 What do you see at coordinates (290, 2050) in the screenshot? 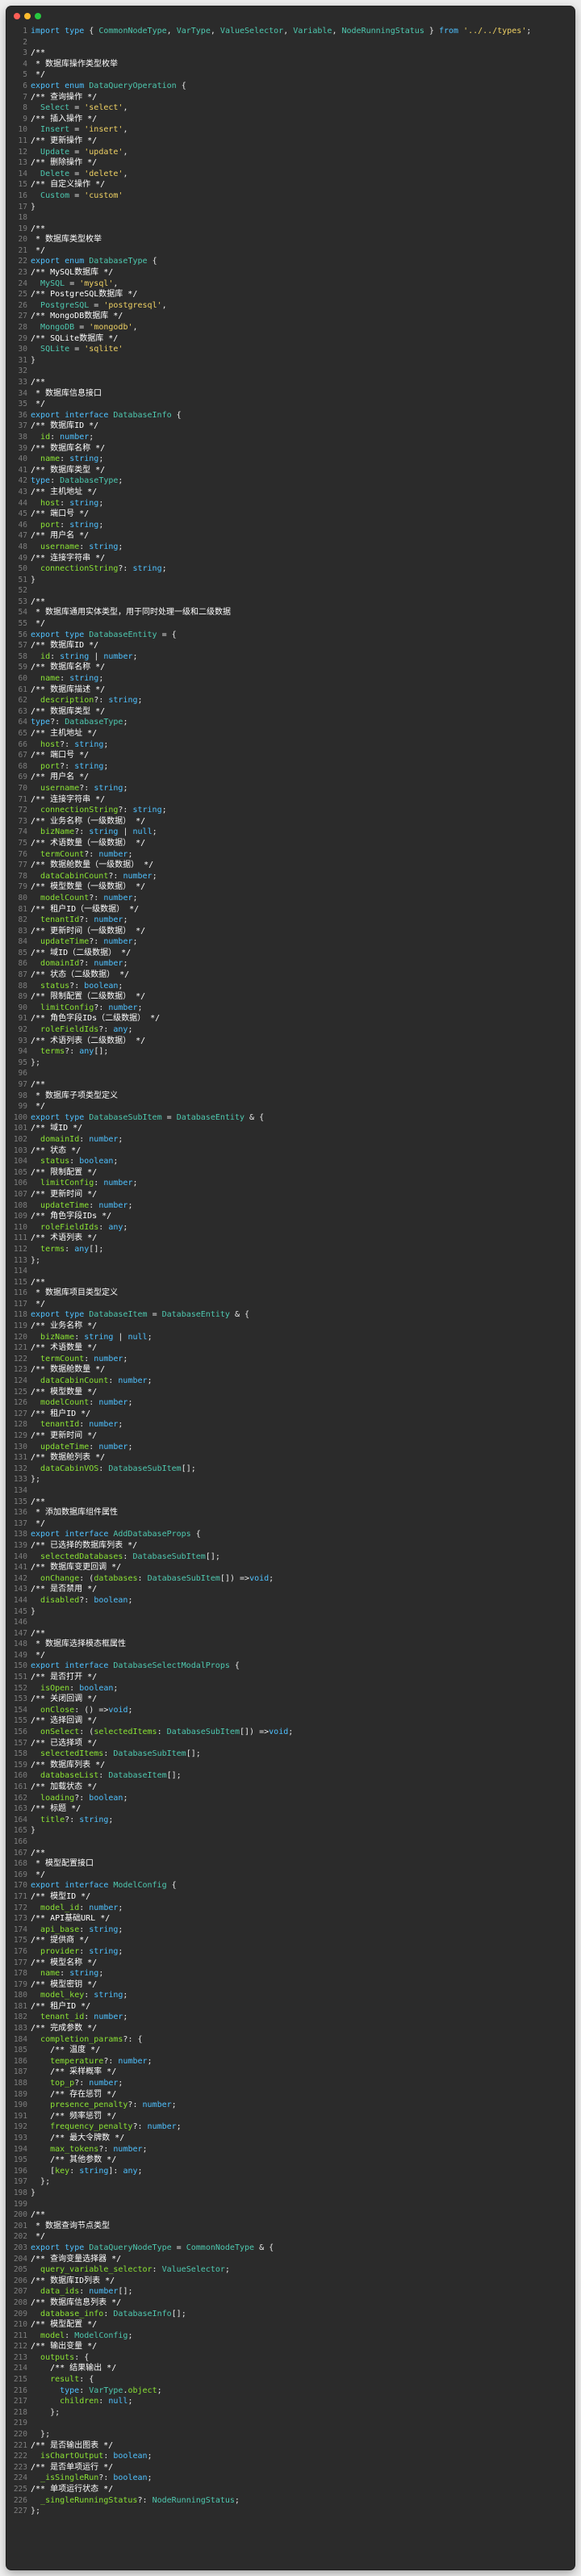
I see `code-line: 185 /** 温度 */` at bounding box center [290, 2050].